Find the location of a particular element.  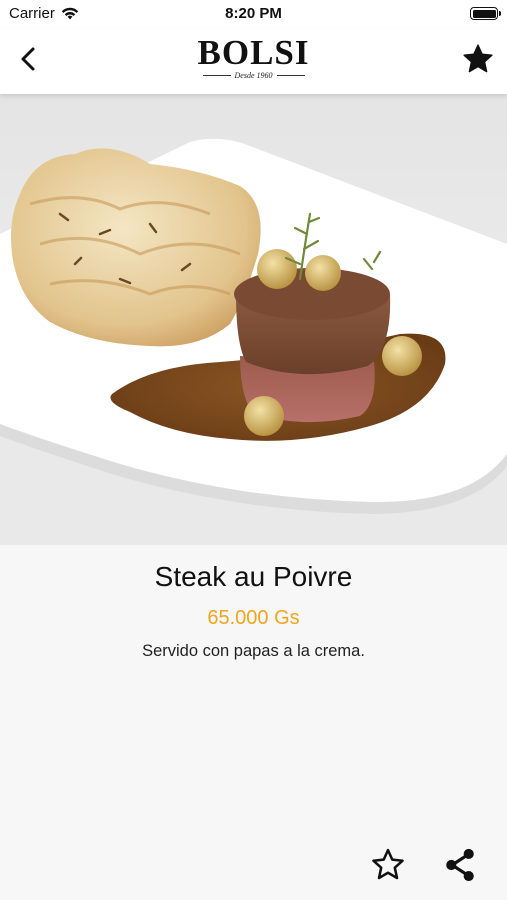

share-icon is located at coordinates (460, 865).